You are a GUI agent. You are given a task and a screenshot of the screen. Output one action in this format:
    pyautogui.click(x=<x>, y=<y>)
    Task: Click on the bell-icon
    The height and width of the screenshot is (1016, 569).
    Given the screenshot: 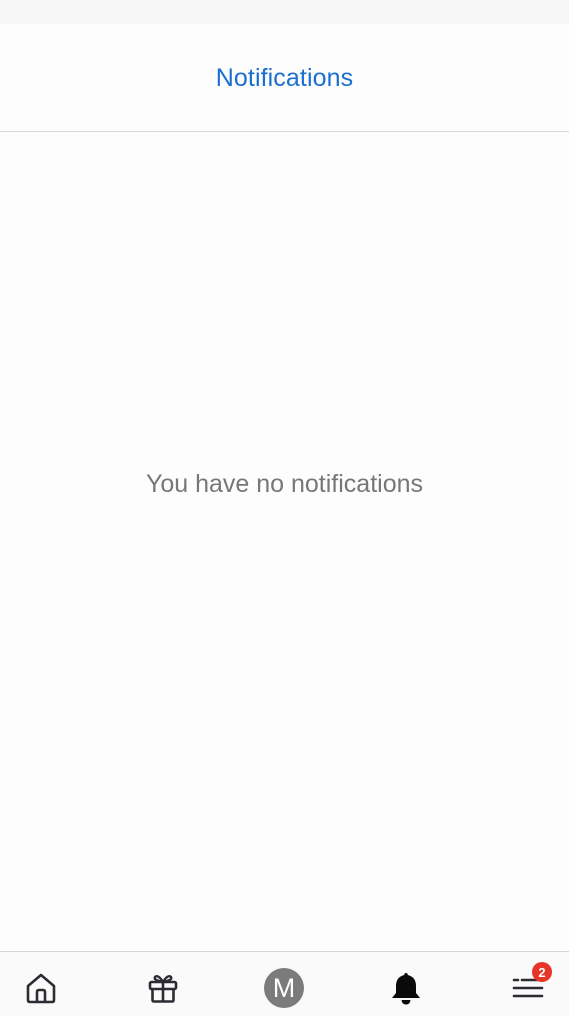 What is the action you would take?
    pyautogui.click(x=406, y=989)
    